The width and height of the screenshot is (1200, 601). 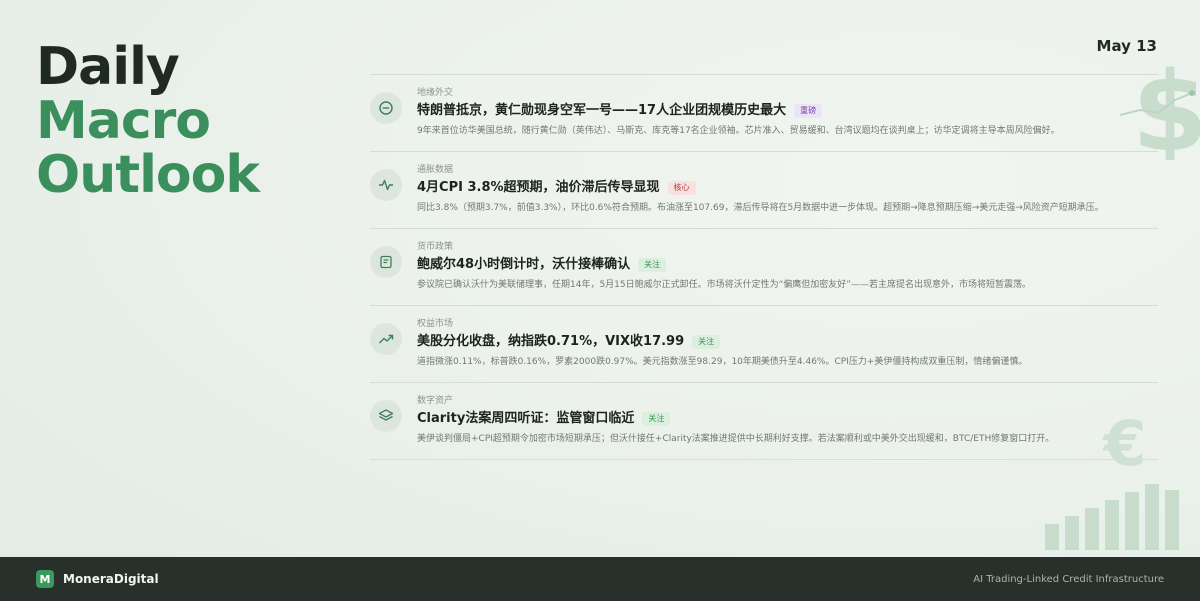 What do you see at coordinates (538, 187) in the screenshot?
I see `news-headline: 4月CPI 3.8%超预期，油价滞后传导显现` at bounding box center [538, 187].